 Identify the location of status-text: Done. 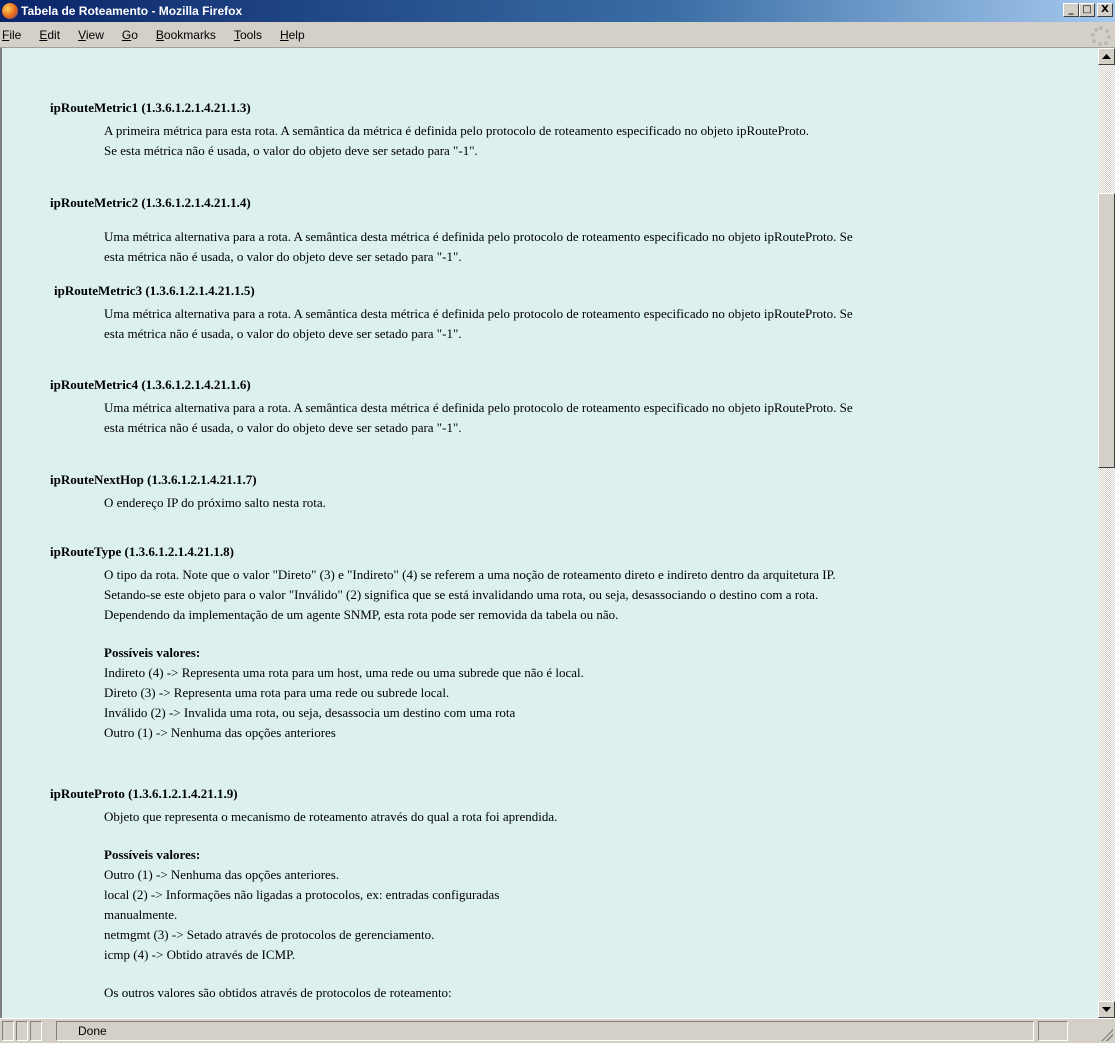
(92, 1031).